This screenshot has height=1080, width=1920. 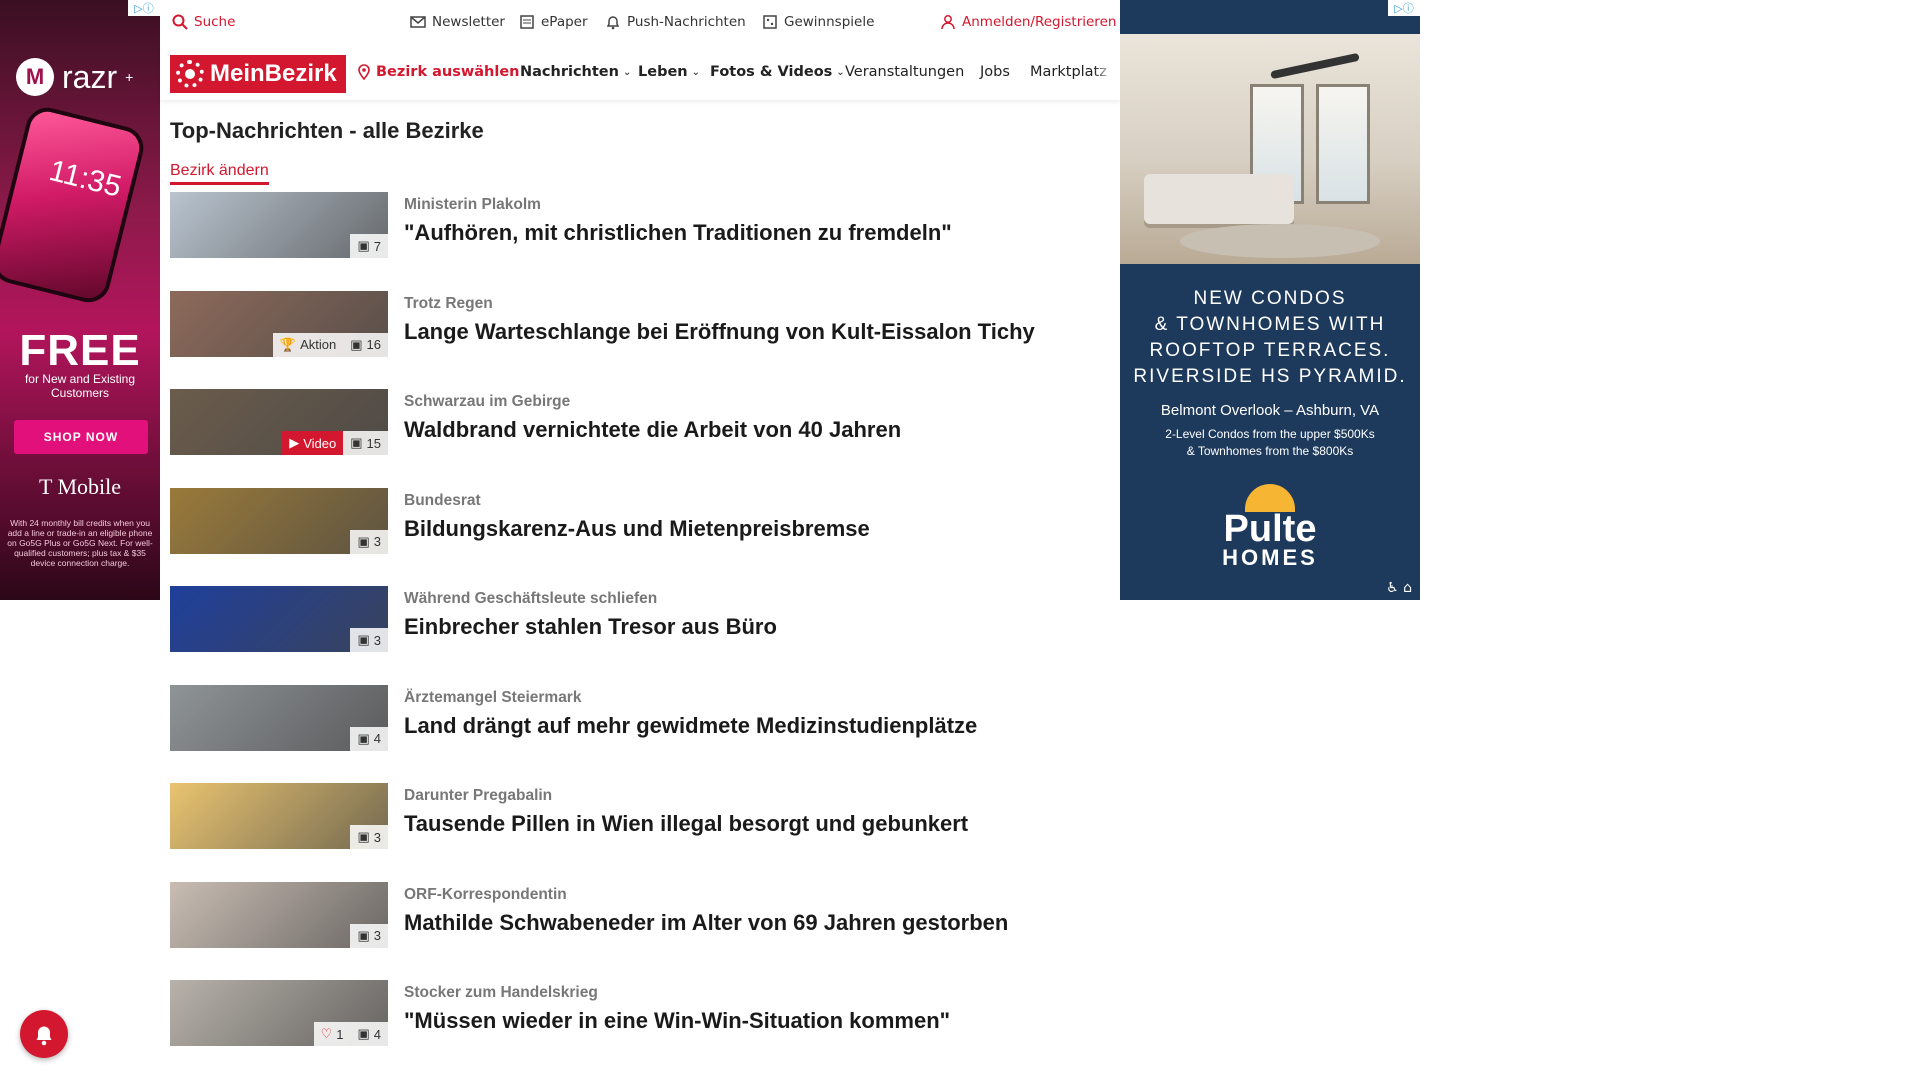 I want to click on change-district-link: Bezirk ändern, so click(x=219, y=173).